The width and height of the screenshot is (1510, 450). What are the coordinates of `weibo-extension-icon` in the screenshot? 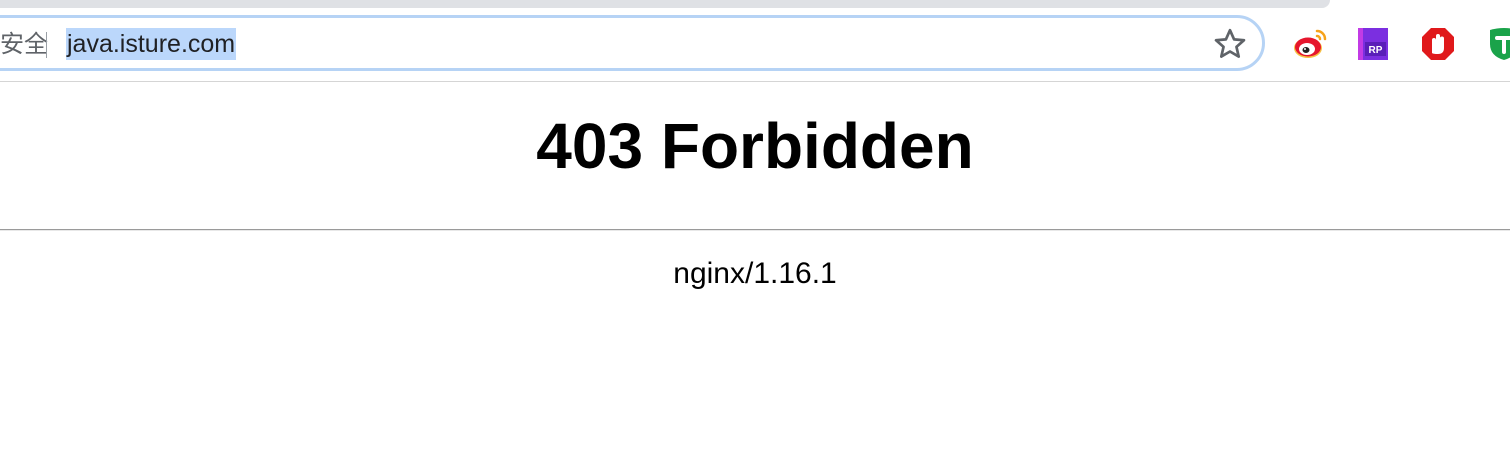 It's located at (1310, 44).